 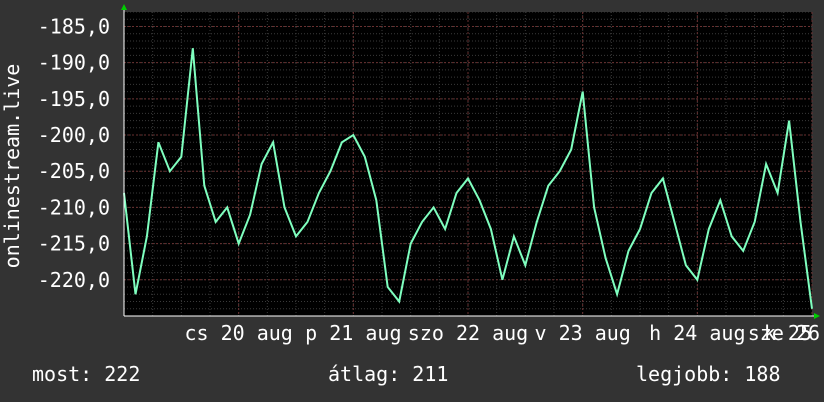 I want to click on y-axis-label-container: onlinestream.live, so click(x=15, y=160).